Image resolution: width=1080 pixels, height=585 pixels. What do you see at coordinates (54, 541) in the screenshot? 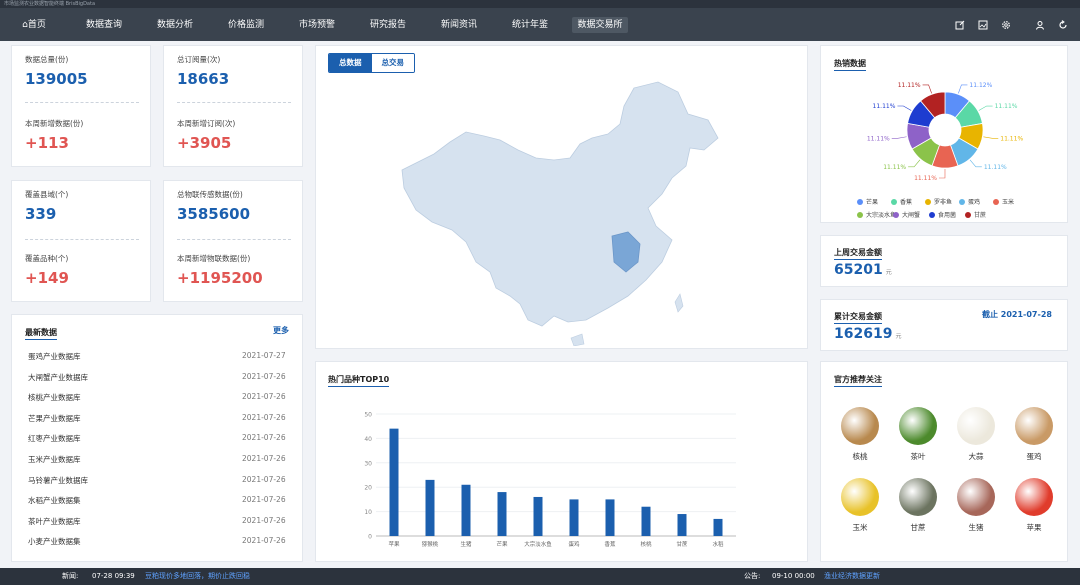
I see `list-item: 小麦产业数据集` at bounding box center [54, 541].